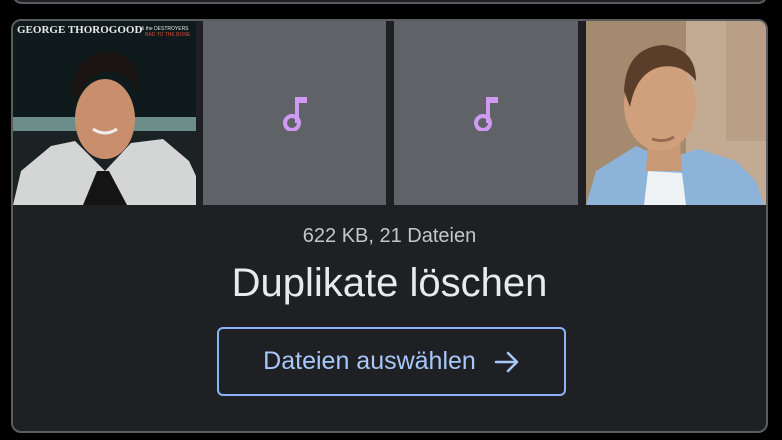 Image resolution: width=782 pixels, height=440 pixels. What do you see at coordinates (390, 2) in the screenshot?
I see `previous-card-edge` at bounding box center [390, 2].